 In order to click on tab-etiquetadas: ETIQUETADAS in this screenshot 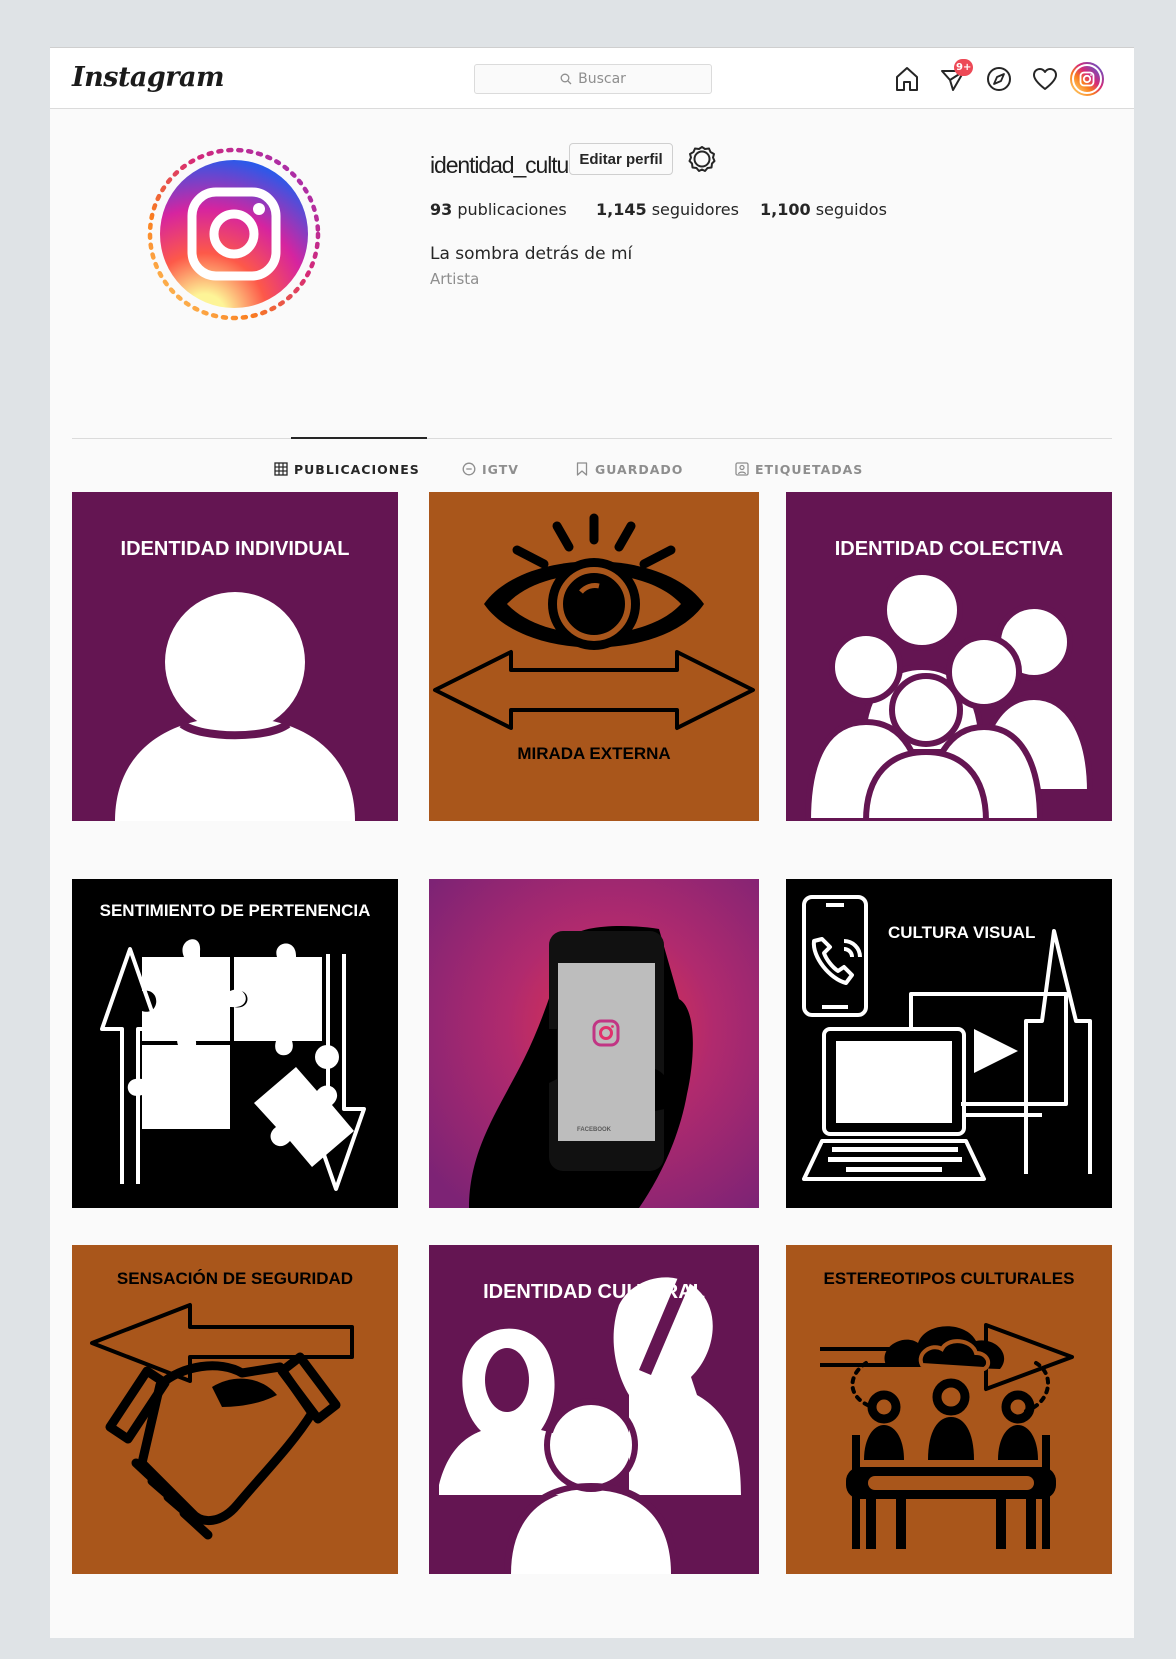, I will do `click(799, 469)`.